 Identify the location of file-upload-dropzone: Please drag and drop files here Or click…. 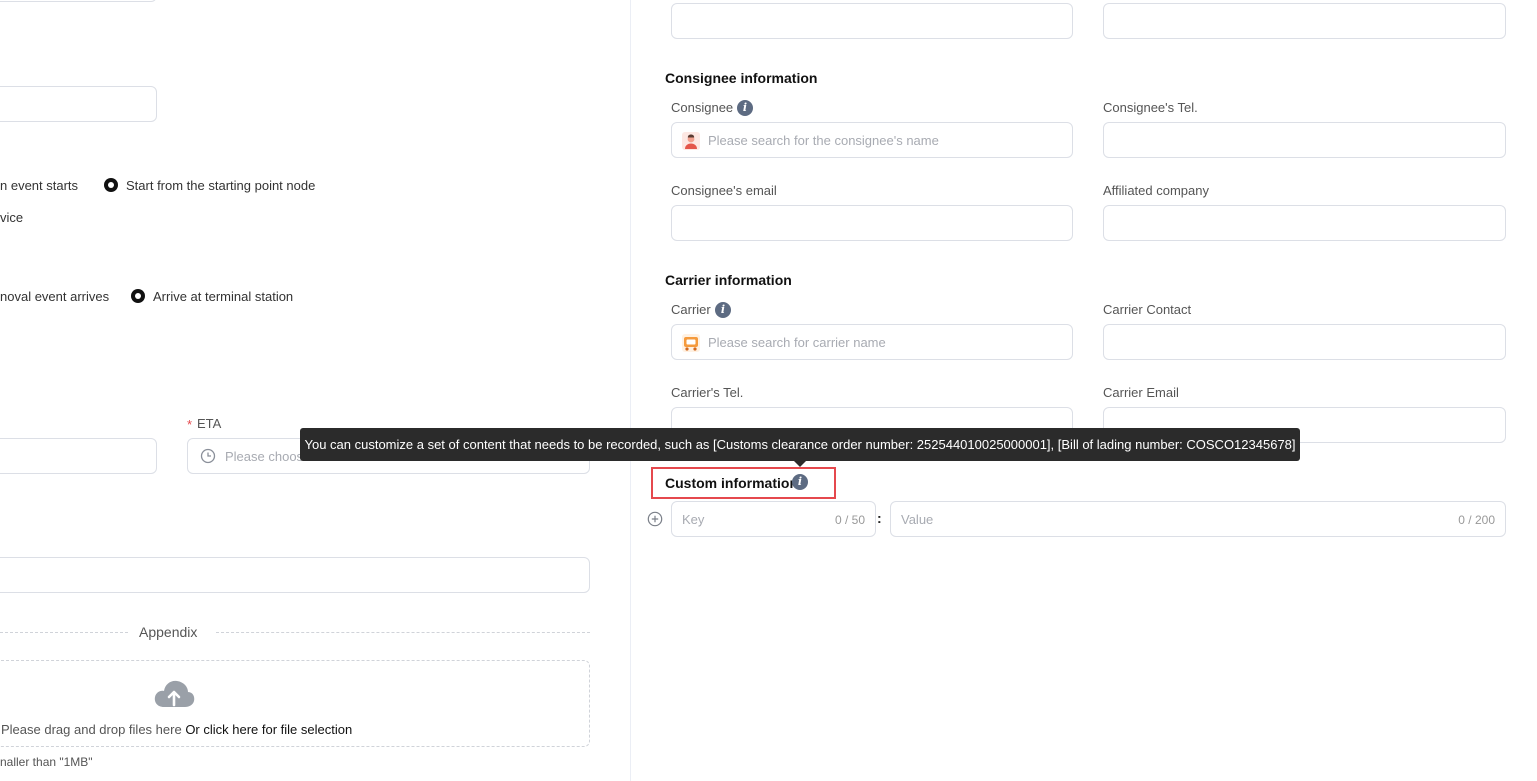
(295, 703).